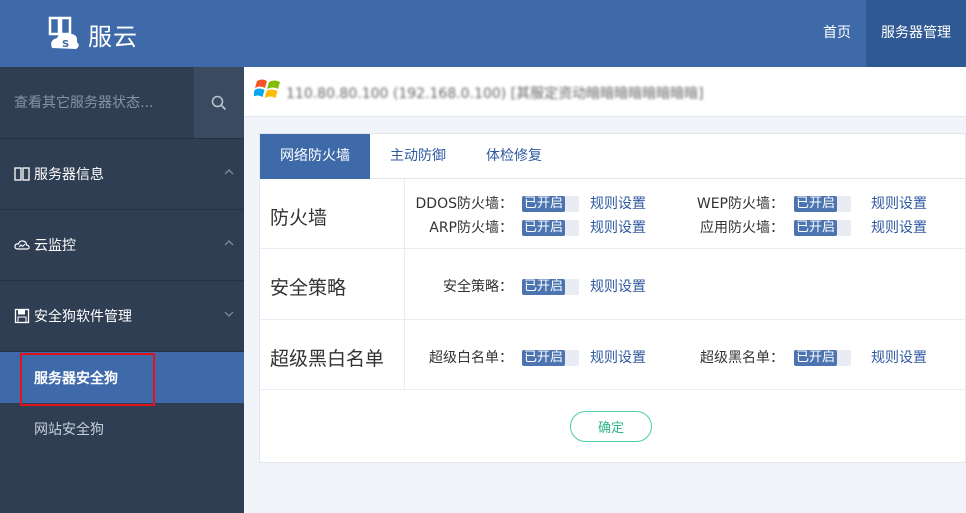 The width and height of the screenshot is (966, 513). What do you see at coordinates (268, 92) in the screenshot?
I see `windows-logo-icon` at bounding box center [268, 92].